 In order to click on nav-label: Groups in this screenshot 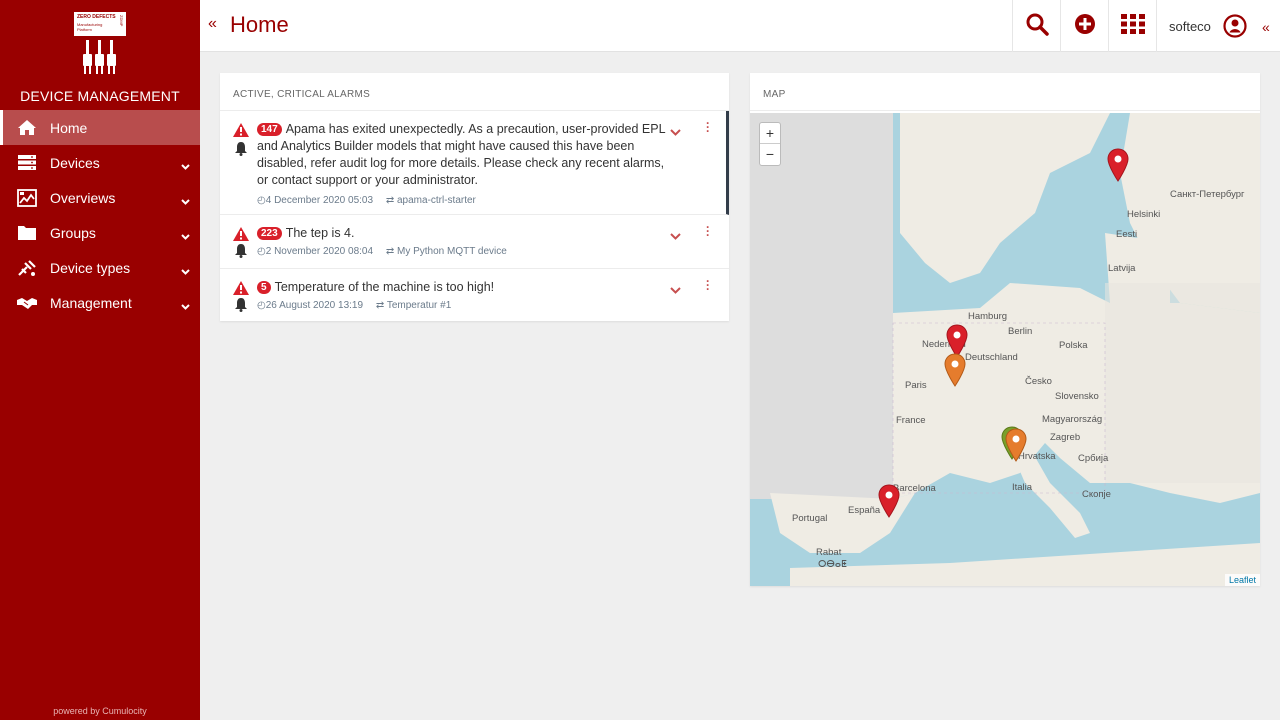, I will do `click(73, 232)`.